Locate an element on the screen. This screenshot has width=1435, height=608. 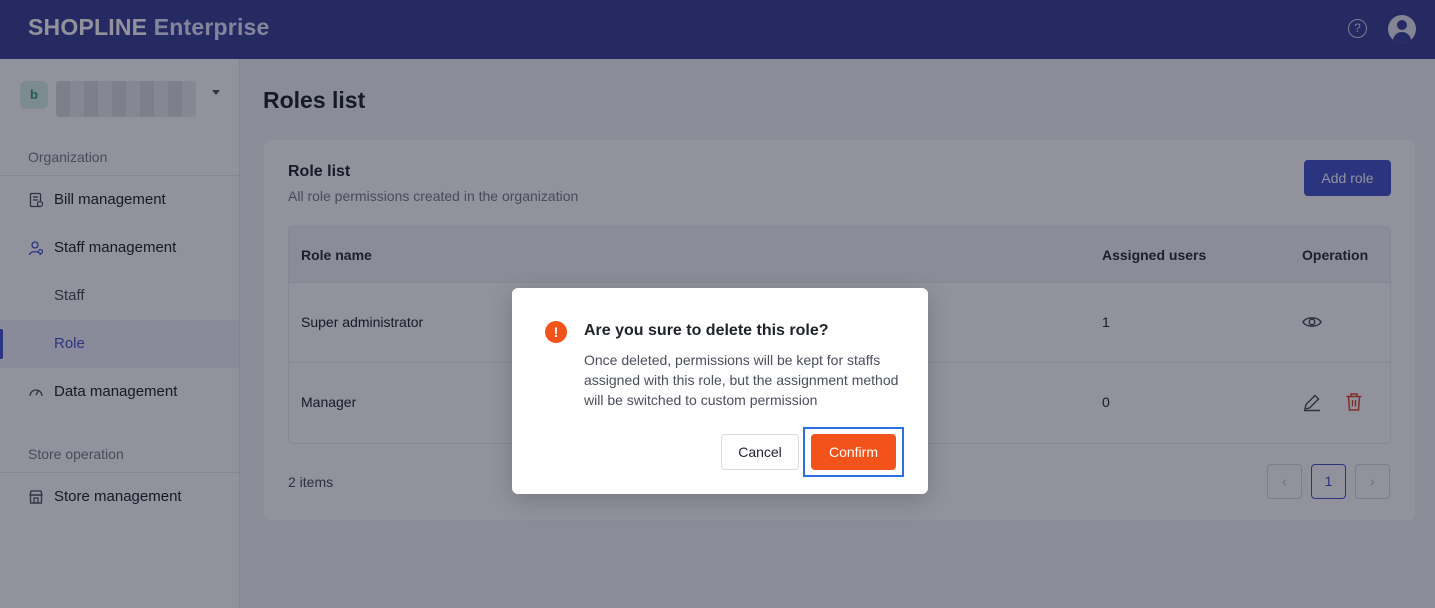
warning-icon: ! is located at coordinates (556, 332).